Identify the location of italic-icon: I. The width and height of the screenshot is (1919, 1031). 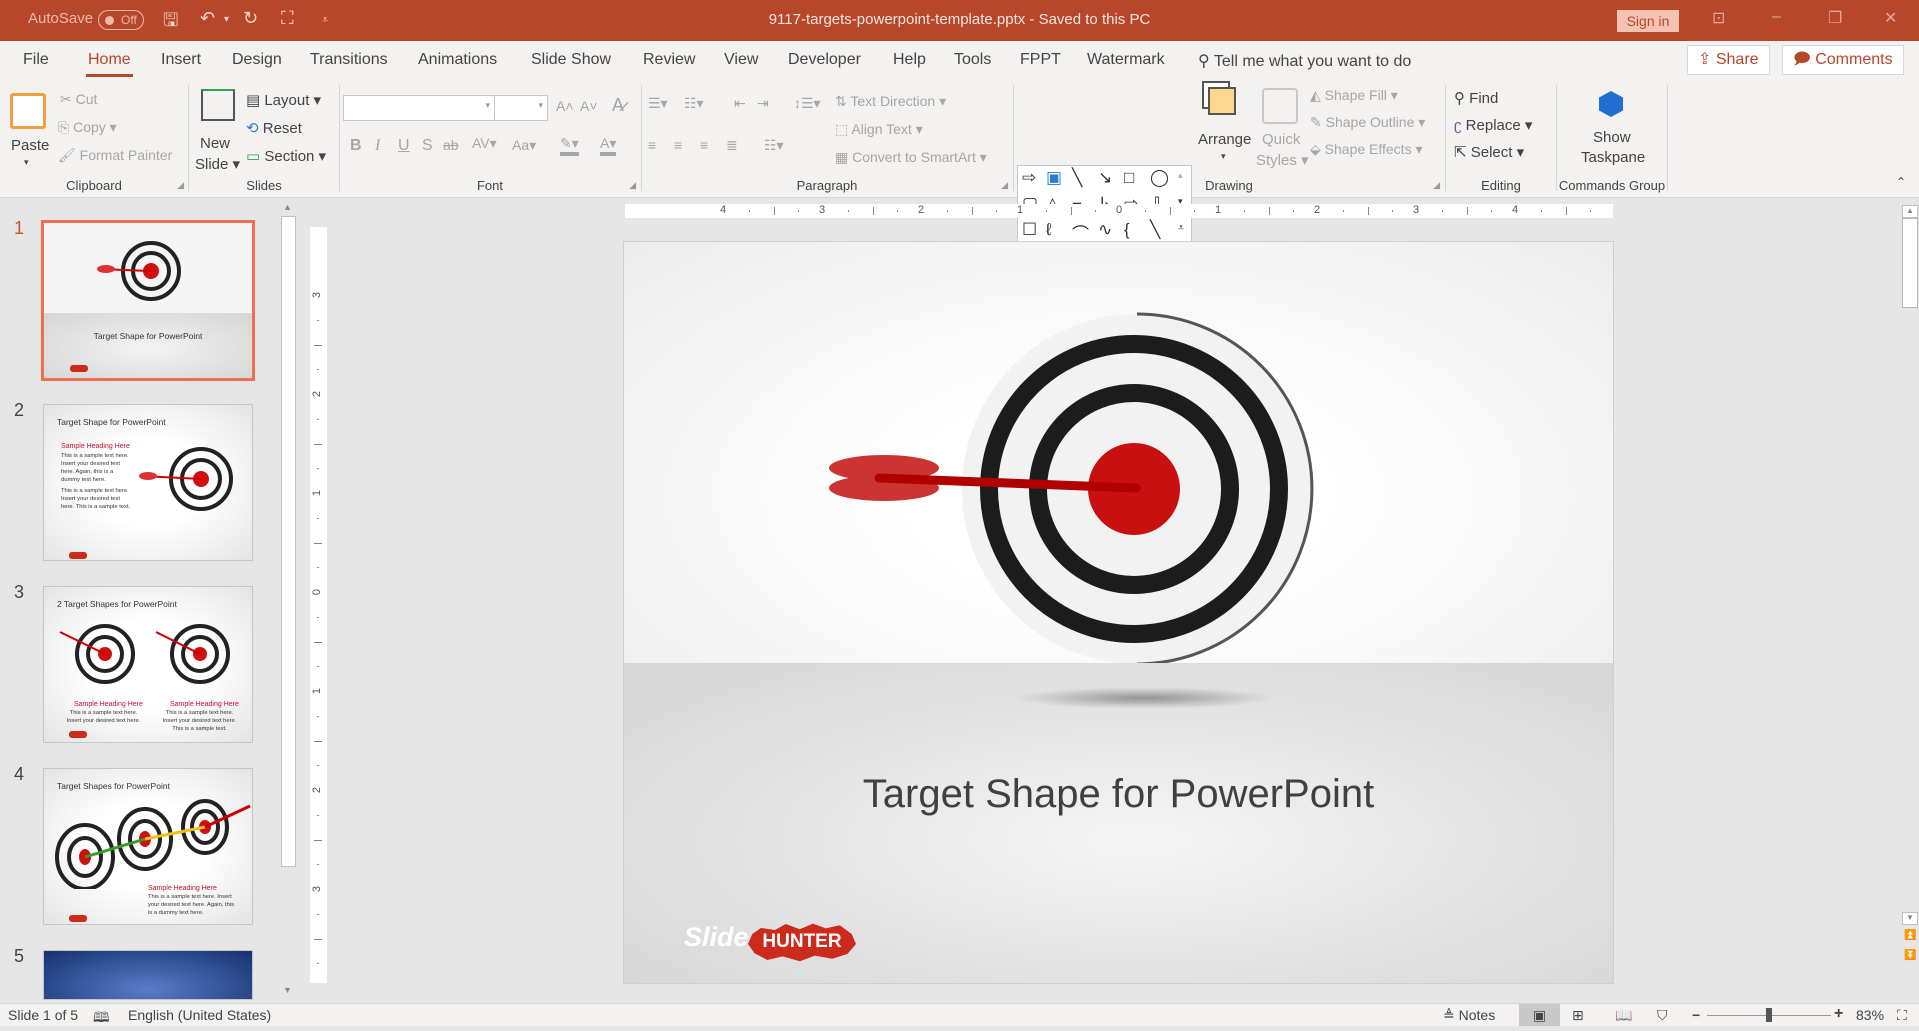
(377, 146).